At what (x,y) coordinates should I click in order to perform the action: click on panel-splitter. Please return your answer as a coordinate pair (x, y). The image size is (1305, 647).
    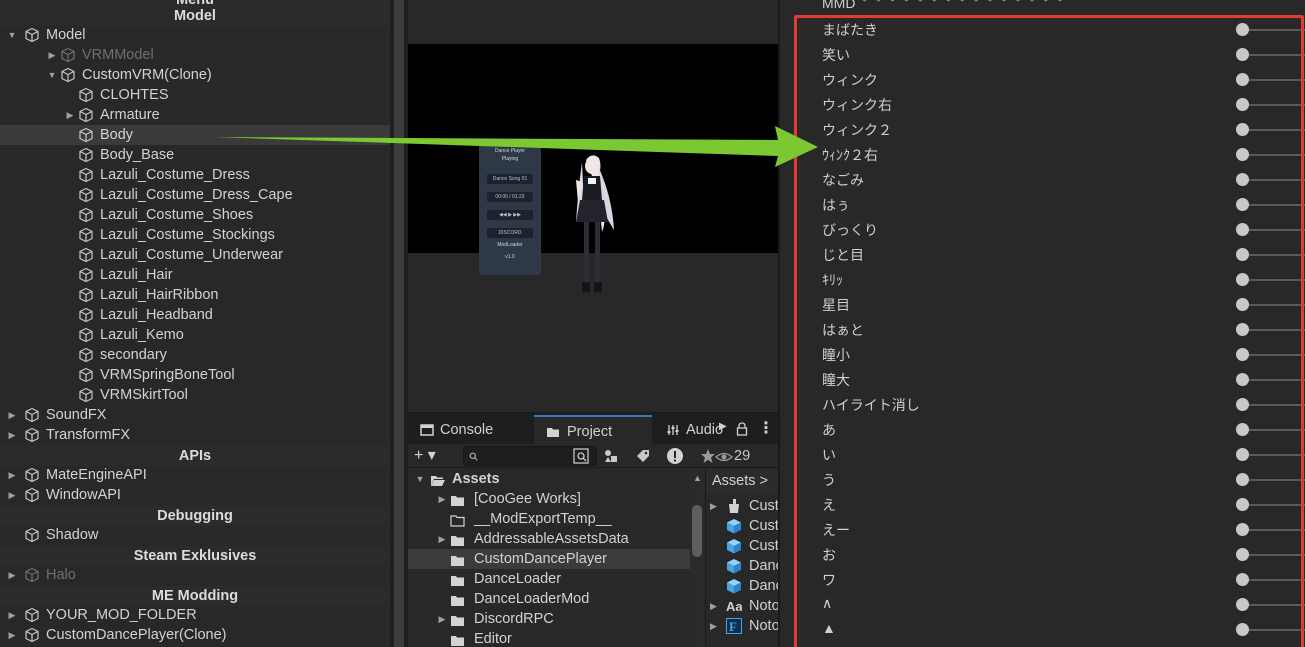
    Looking at the image, I should click on (399, 323).